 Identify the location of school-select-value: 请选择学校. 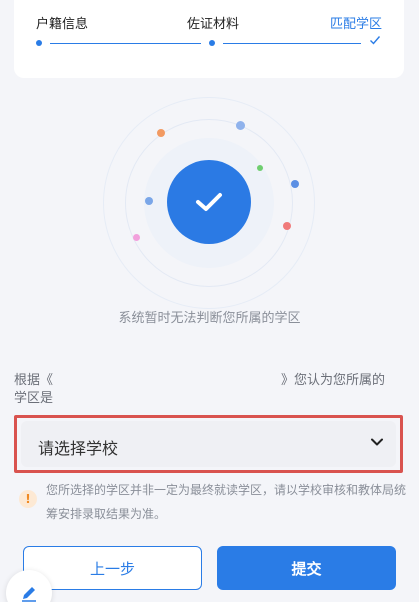
(78, 448).